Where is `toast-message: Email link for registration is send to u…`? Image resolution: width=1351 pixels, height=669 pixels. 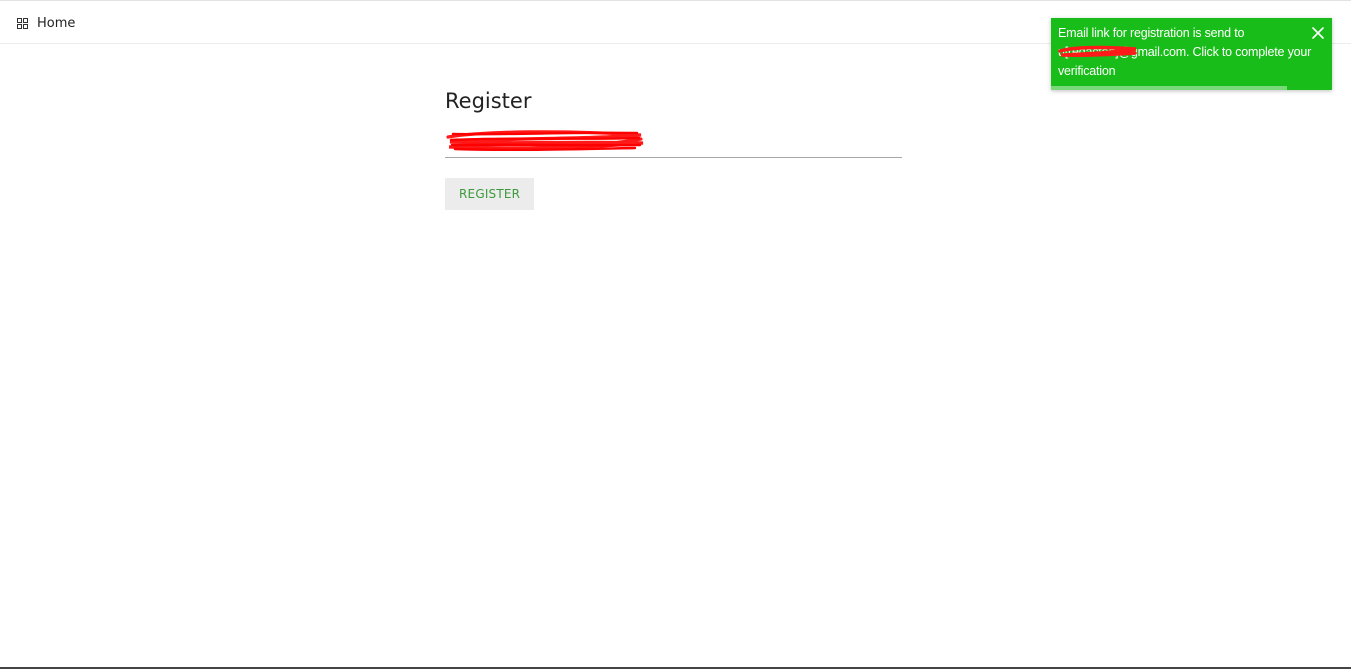 toast-message: Email link for registration is send to u… is located at coordinates (1185, 52).